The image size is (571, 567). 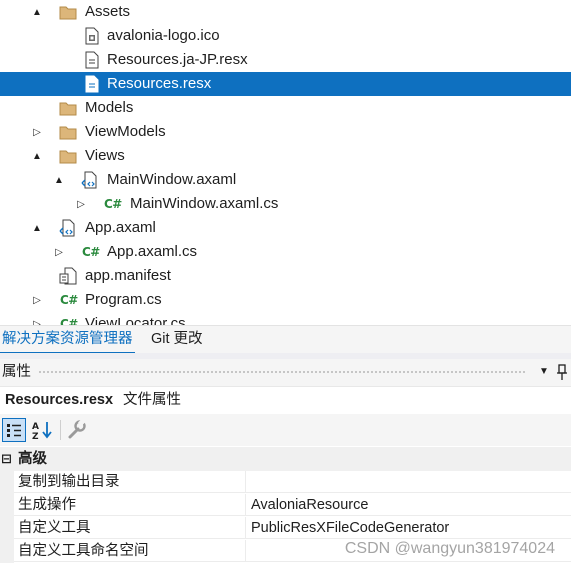 I want to click on svg-text: Z, so click(x=35, y=437).